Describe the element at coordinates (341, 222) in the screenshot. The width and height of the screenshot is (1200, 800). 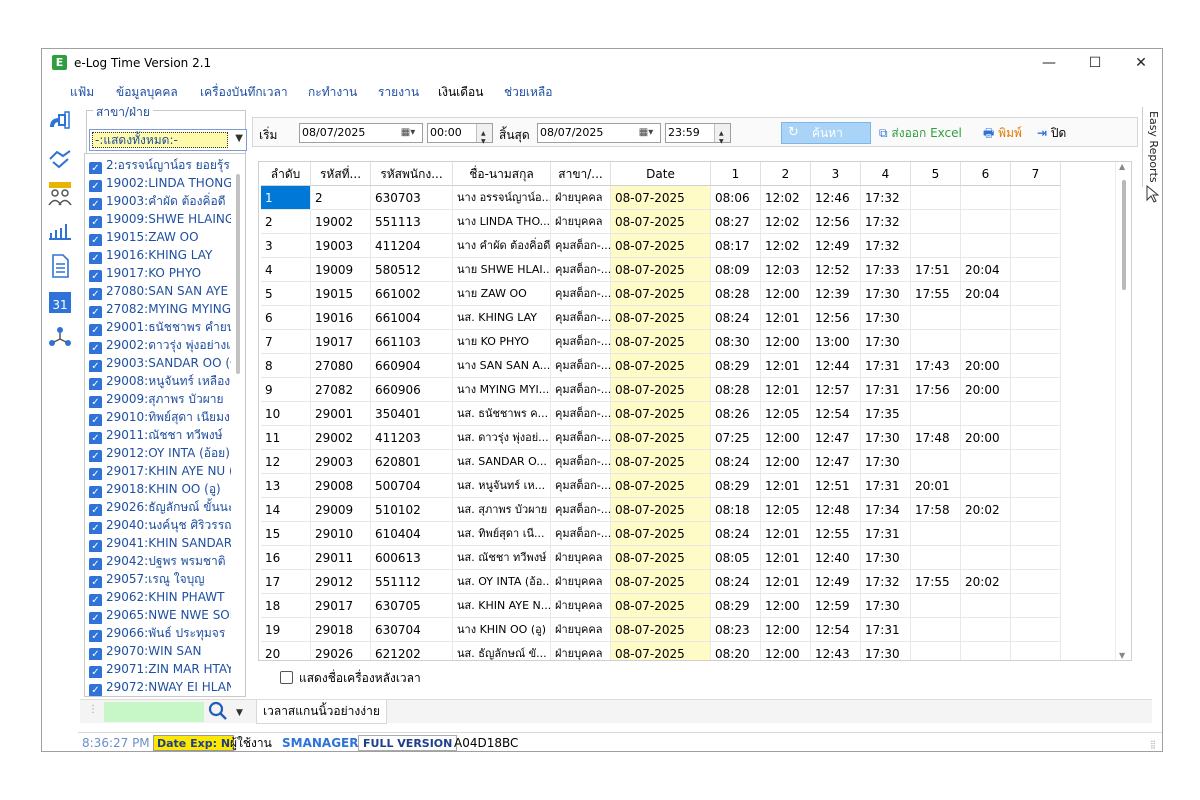
I see `table-cell: 19002` at that location.